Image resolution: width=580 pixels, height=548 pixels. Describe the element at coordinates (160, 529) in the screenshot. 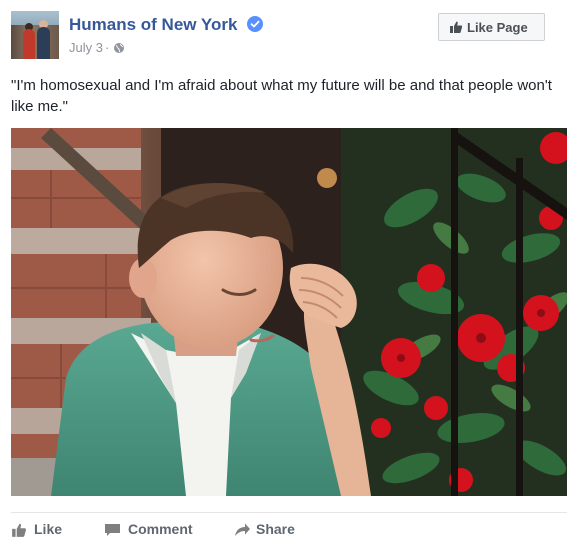

I see `comment-label: Comment` at that location.